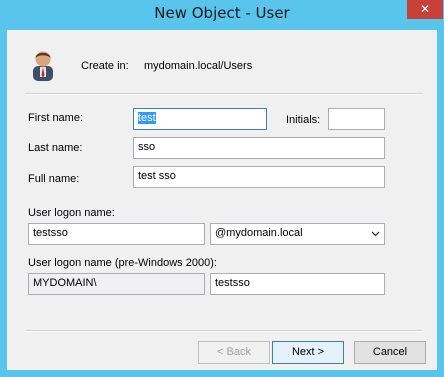 The width and height of the screenshot is (444, 377). What do you see at coordinates (56, 118) in the screenshot?
I see `first-name-label: First name:` at bounding box center [56, 118].